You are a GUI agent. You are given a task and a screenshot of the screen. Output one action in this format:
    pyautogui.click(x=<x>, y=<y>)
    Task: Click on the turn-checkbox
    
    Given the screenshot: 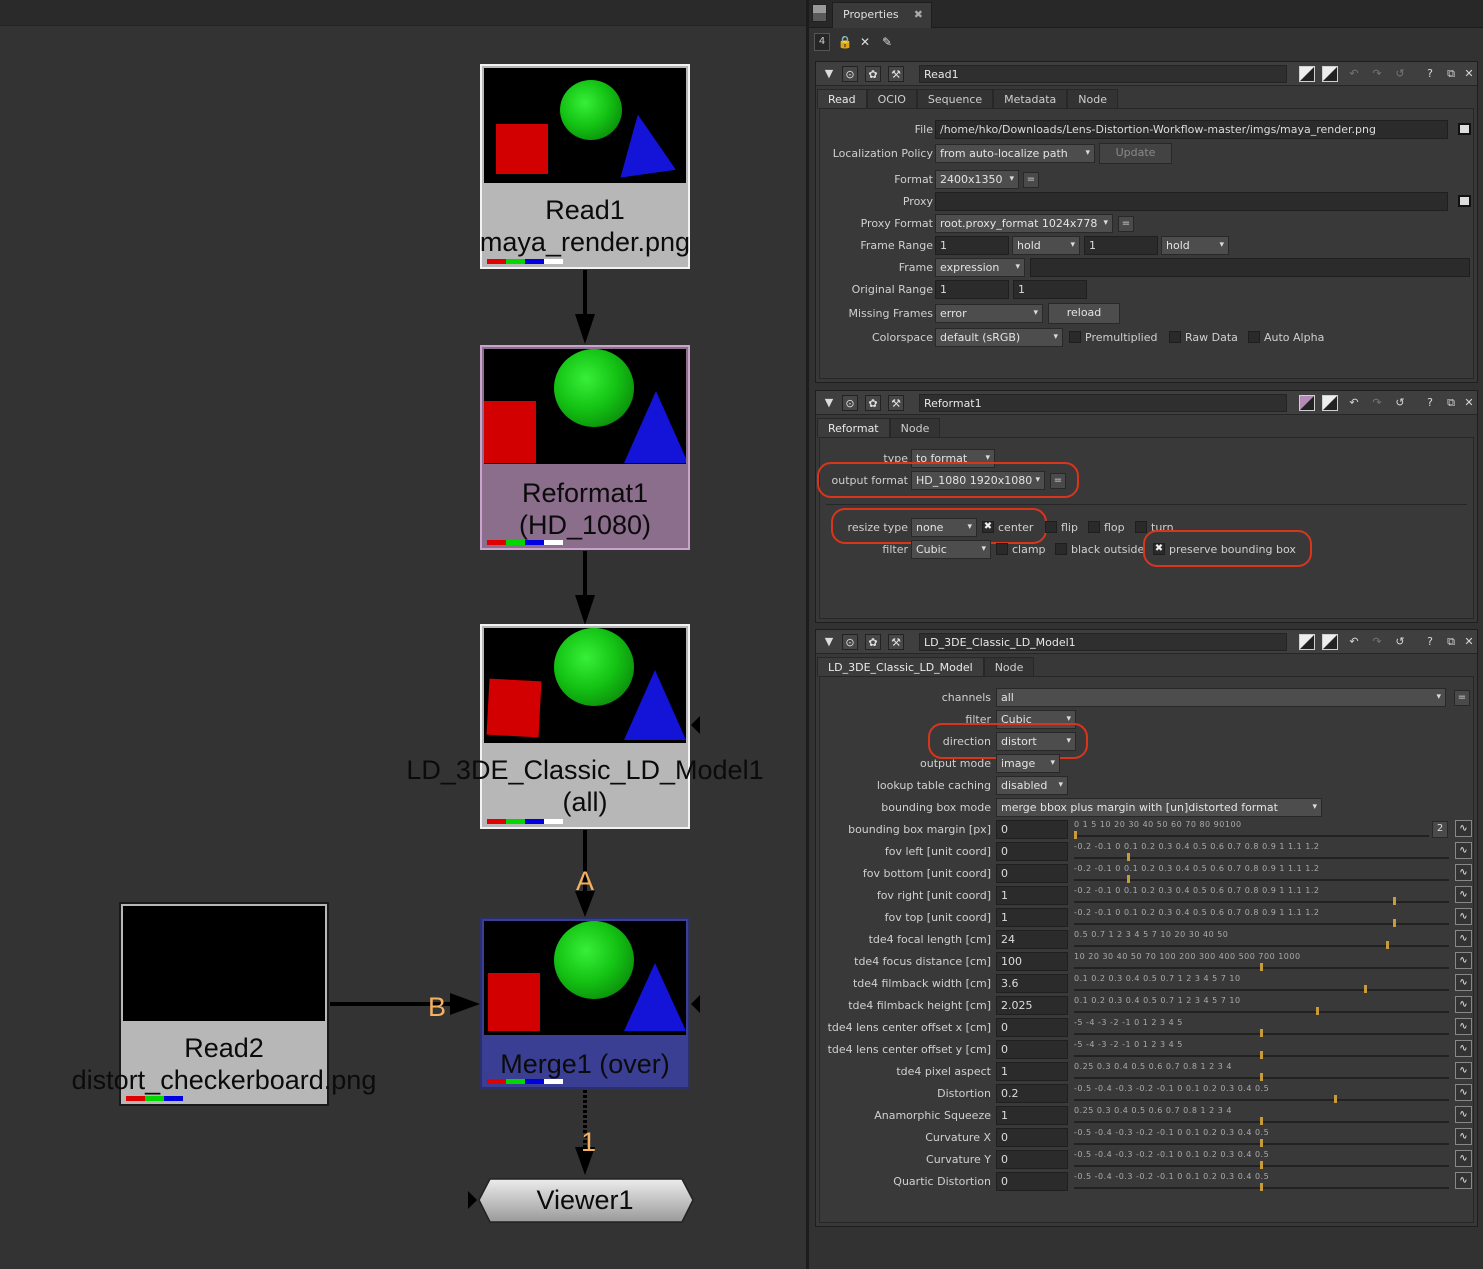 What is the action you would take?
    pyautogui.click(x=1141, y=527)
    